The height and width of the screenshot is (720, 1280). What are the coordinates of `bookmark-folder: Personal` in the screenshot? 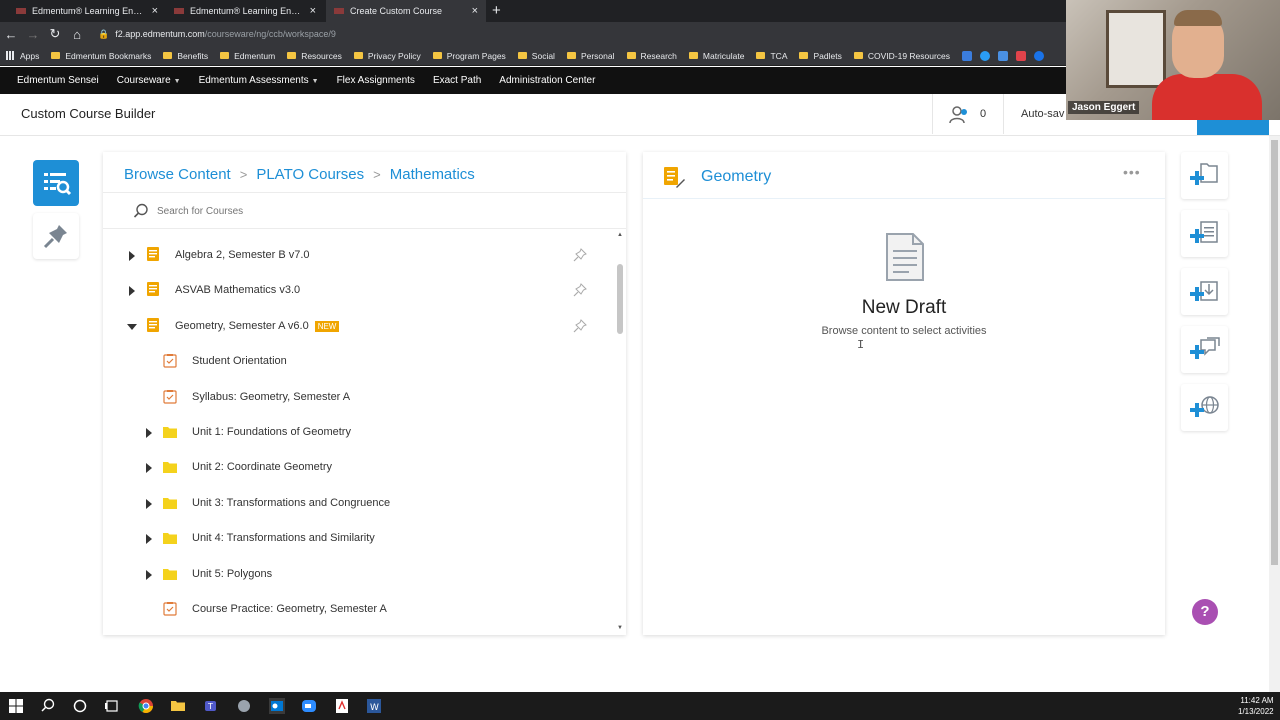 It's located at (590, 56).